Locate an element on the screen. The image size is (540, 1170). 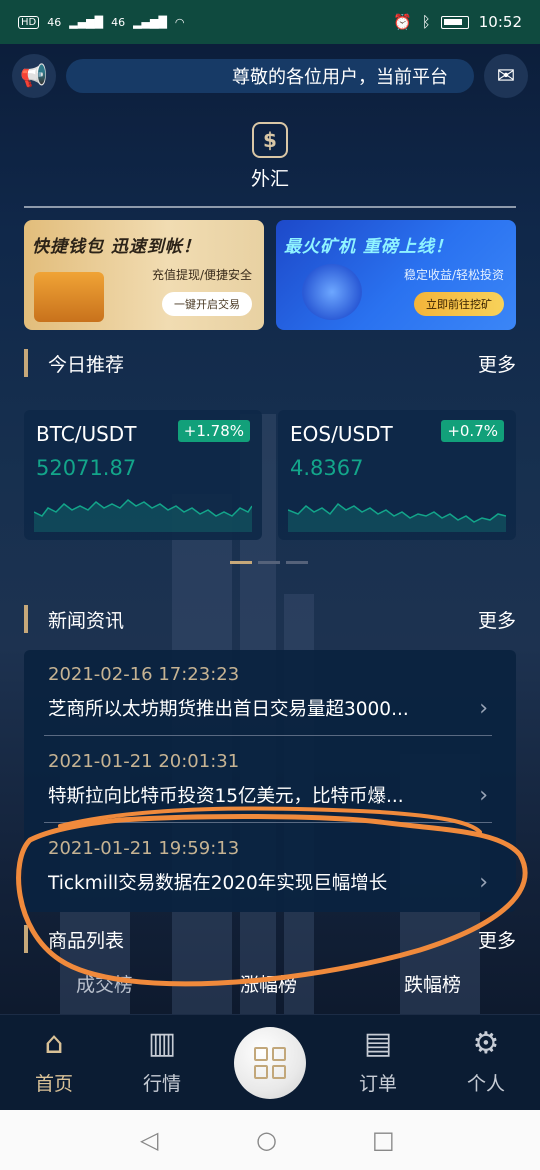
news-time: 2021-01-21 20:01:31 is located at coordinates (144, 761).